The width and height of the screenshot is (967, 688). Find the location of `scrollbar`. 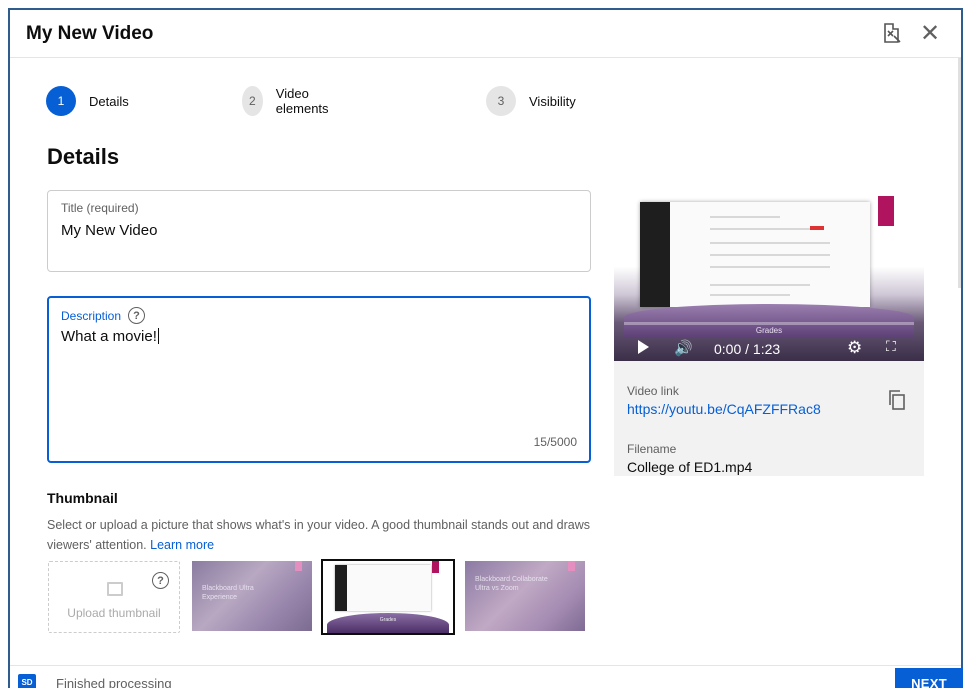

scrollbar is located at coordinates (959, 173).